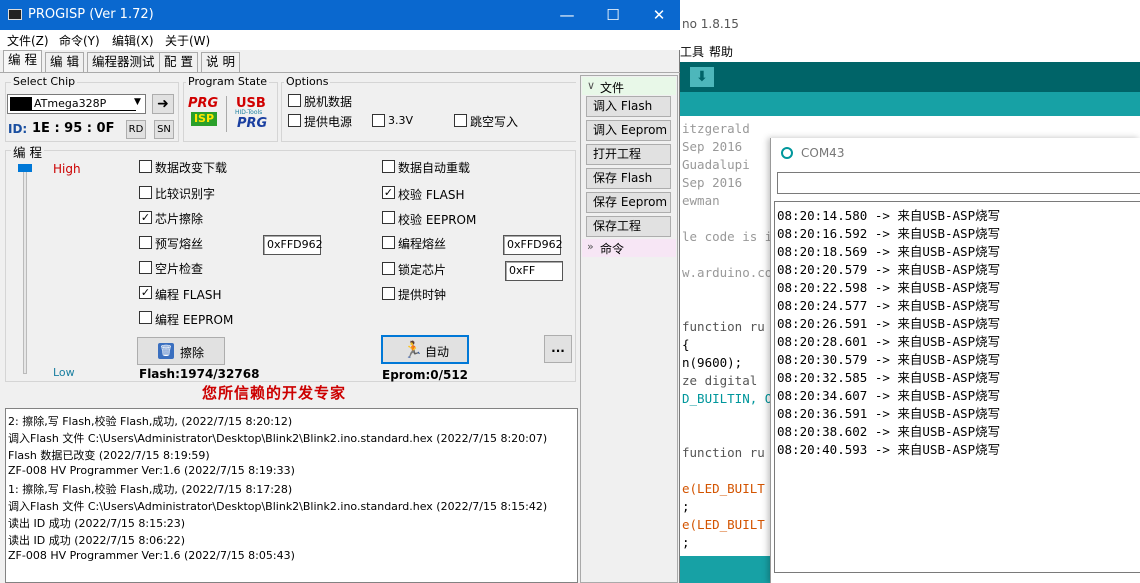 This screenshot has height=583, width=1140. Describe the element at coordinates (422, 244) in the screenshot. I see `program-fuse-label: 编程熔丝` at that location.